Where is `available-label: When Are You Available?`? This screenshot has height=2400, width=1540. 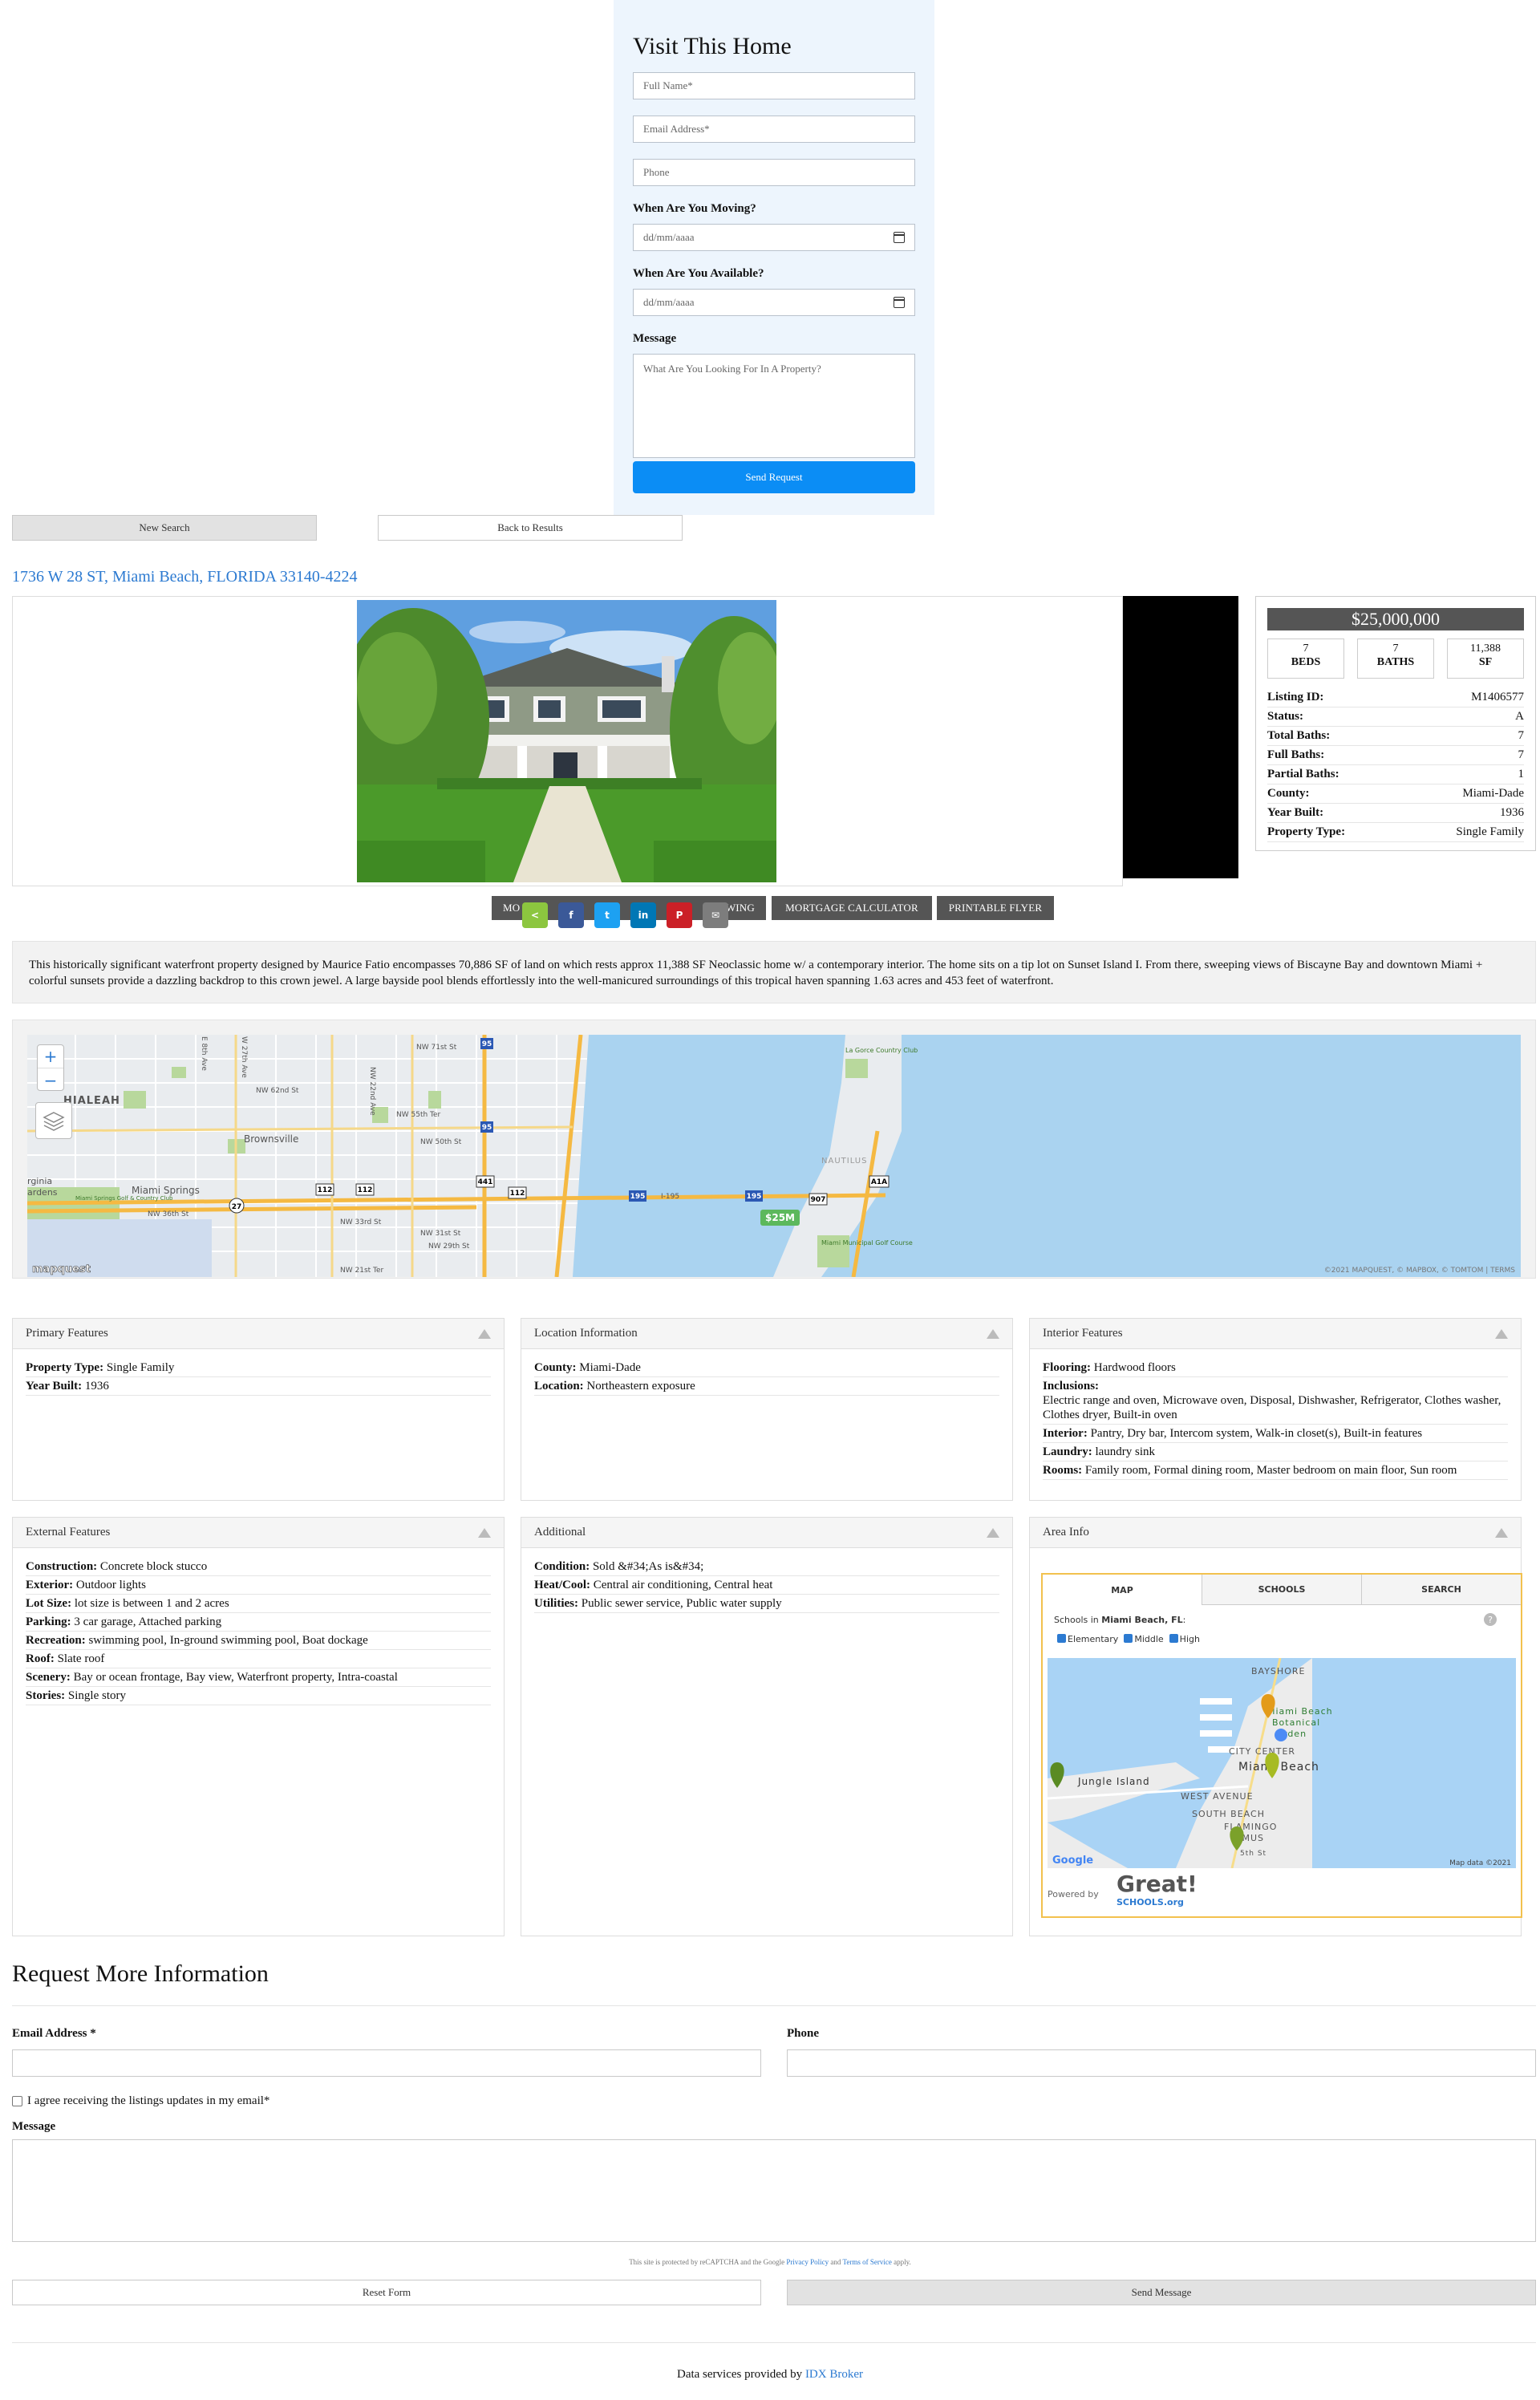 available-label: When Are You Available? is located at coordinates (699, 273).